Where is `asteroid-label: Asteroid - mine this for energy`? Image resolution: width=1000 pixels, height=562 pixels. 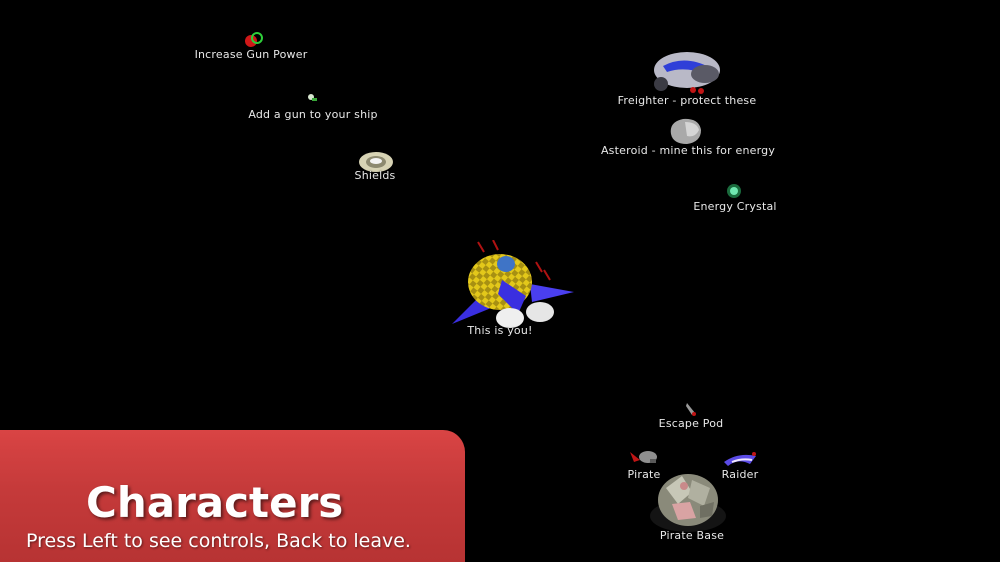 asteroid-label: Asteroid - mine this for energy is located at coordinates (688, 150).